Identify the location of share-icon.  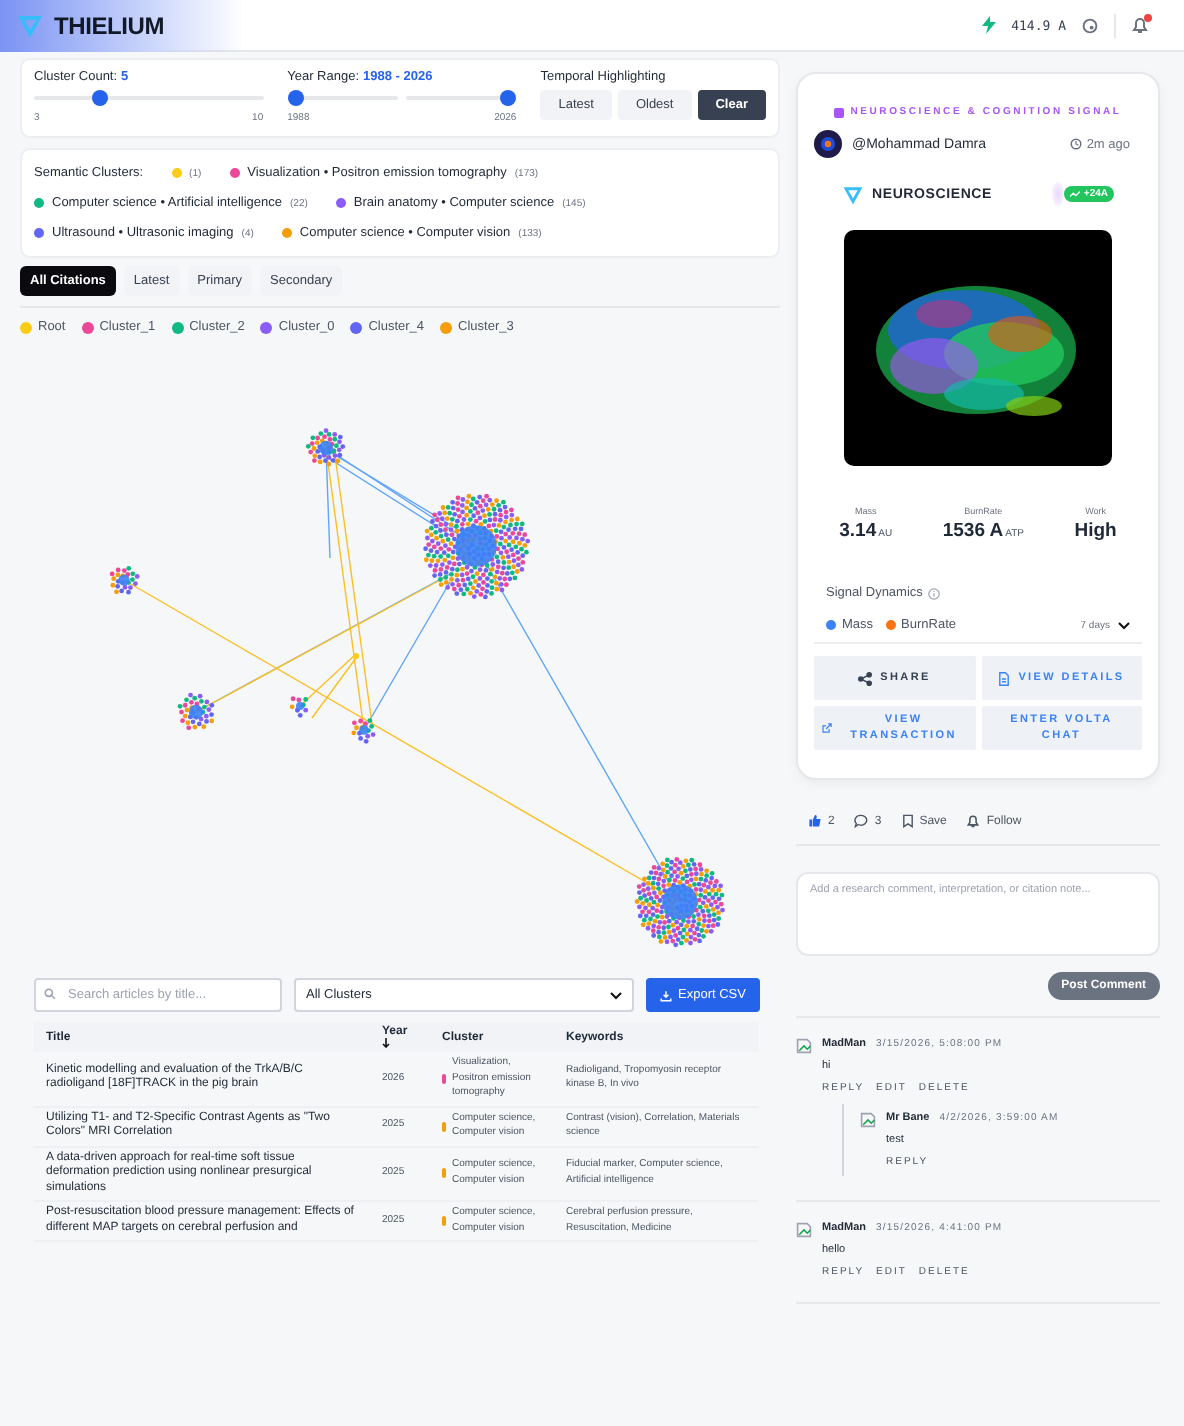
(865, 678).